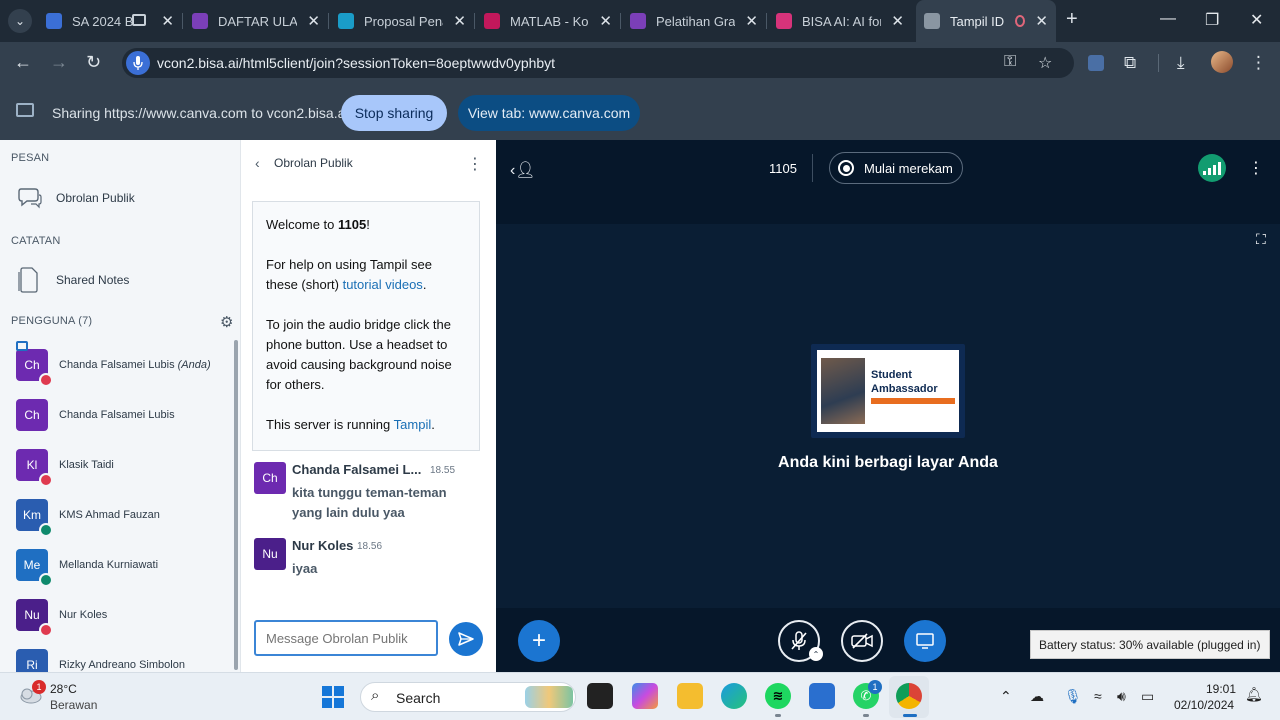 This screenshot has width=1280, height=720. What do you see at coordinates (402, 21) in the screenshot?
I see `browser-tab: Proposal Pena ✕` at bounding box center [402, 21].